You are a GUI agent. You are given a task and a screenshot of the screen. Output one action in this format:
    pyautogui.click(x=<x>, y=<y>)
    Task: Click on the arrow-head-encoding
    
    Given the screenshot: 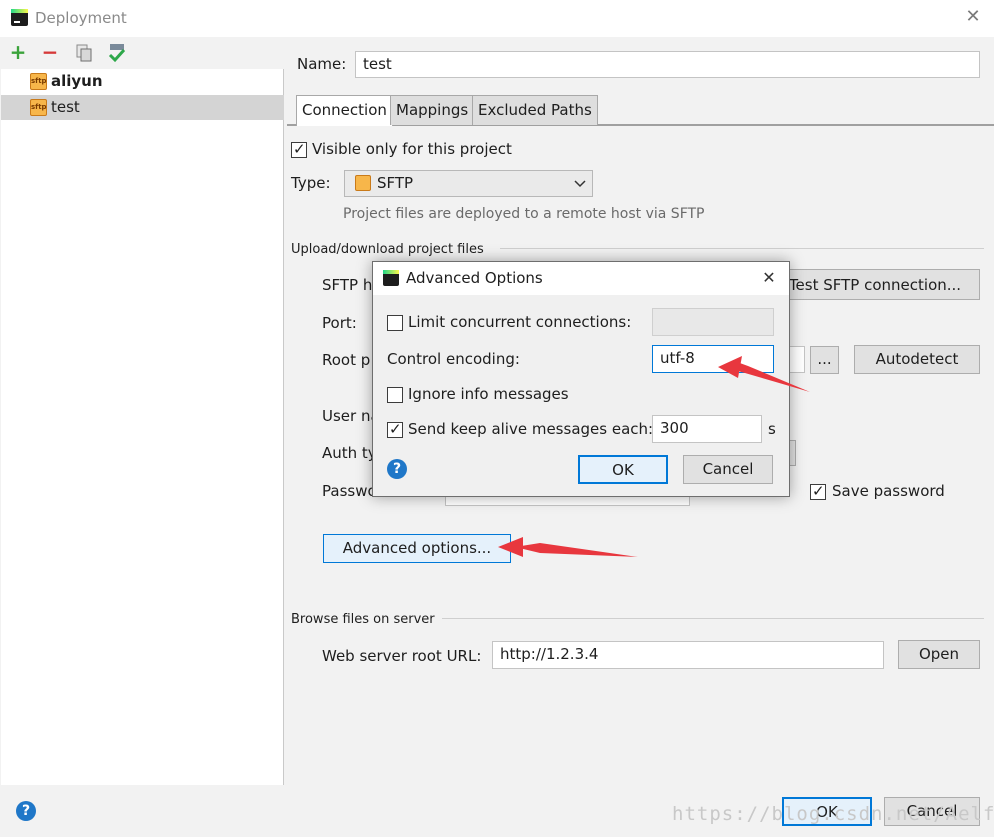 What is the action you would take?
    pyautogui.click(x=730, y=367)
    